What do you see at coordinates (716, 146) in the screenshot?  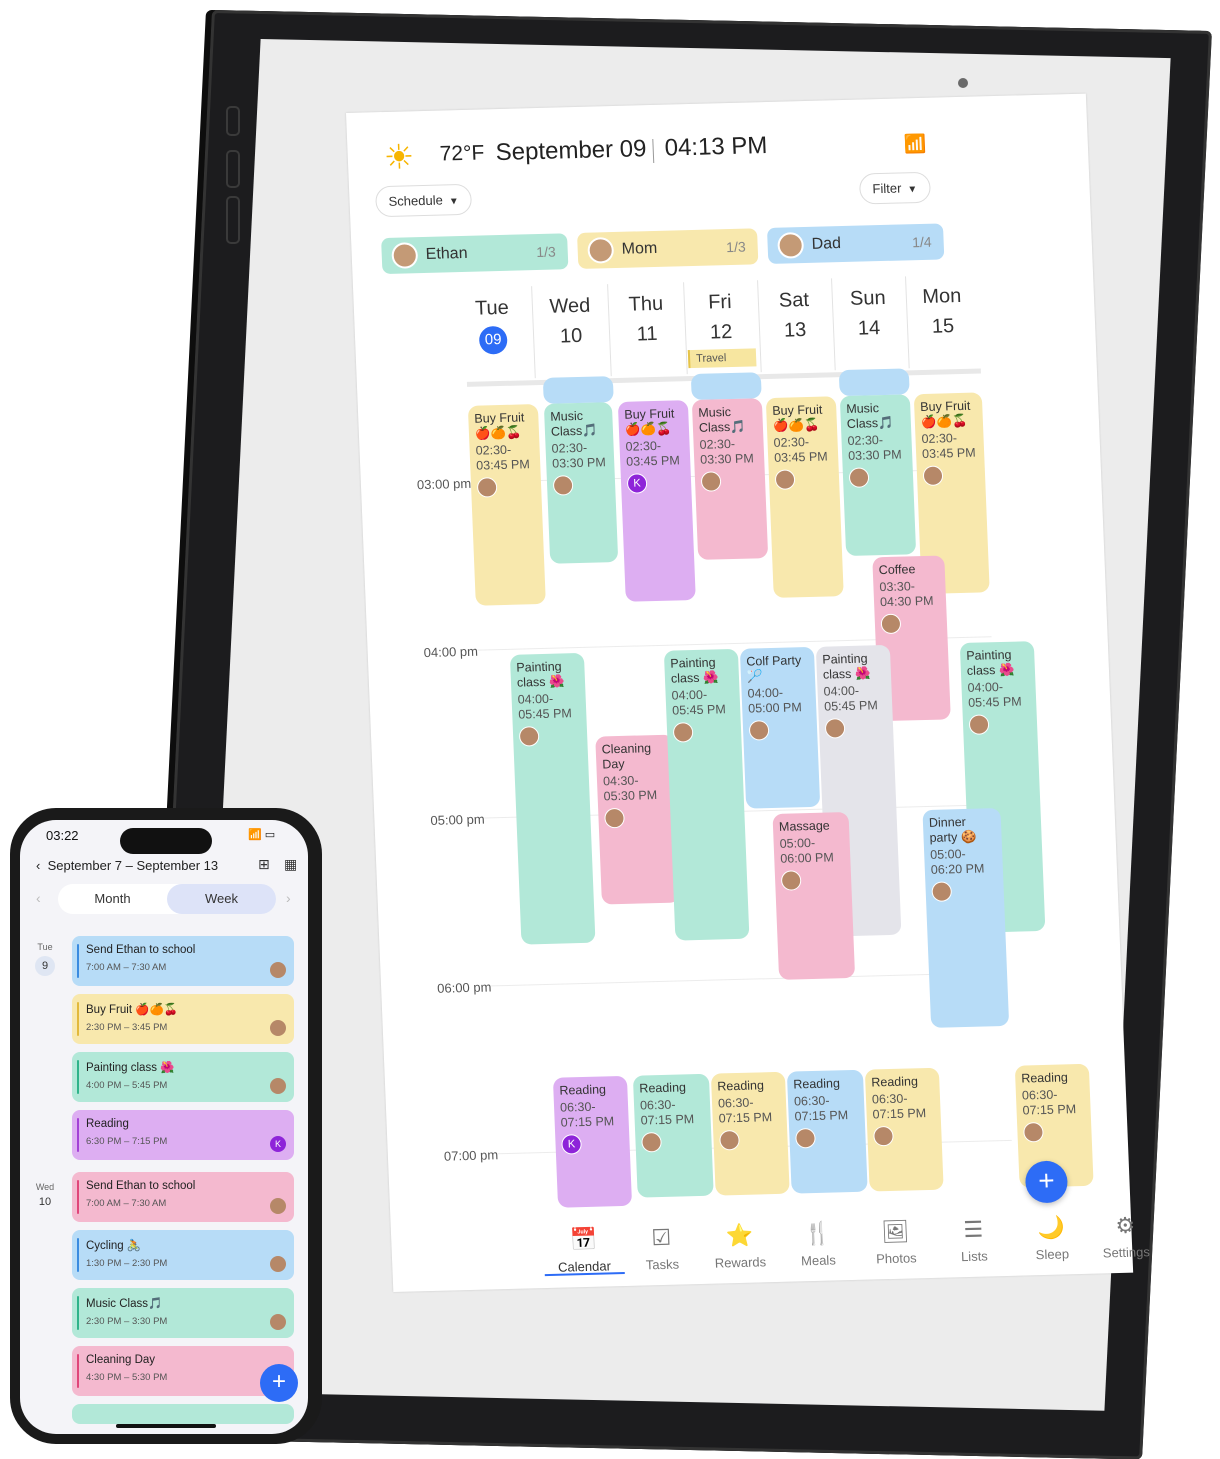 I see `current-time: 04:13 PM` at bounding box center [716, 146].